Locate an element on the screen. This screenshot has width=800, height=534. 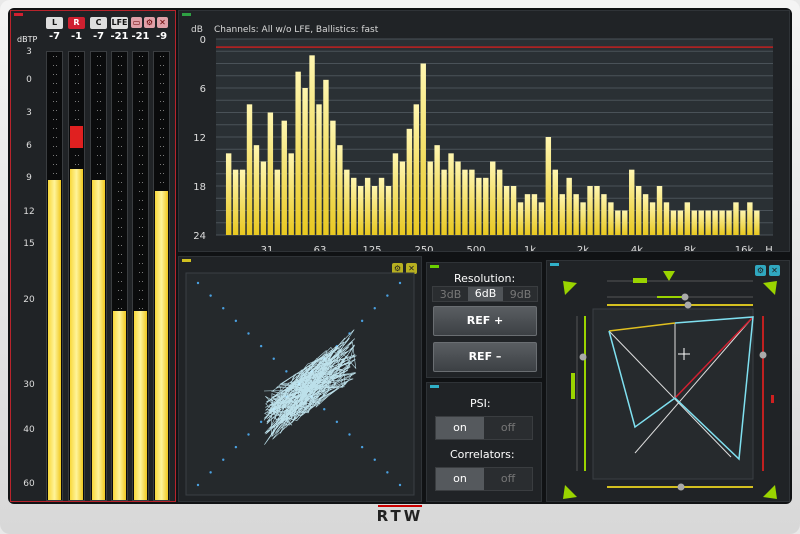
spectrum-y-tick: 12 is located at coordinates (199, 138).